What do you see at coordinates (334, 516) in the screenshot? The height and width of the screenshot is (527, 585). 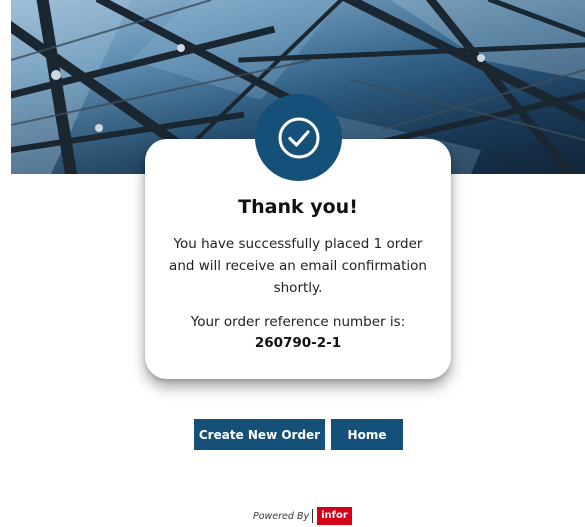 I see `infor-logo: infor` at bounding box center [334, 516].